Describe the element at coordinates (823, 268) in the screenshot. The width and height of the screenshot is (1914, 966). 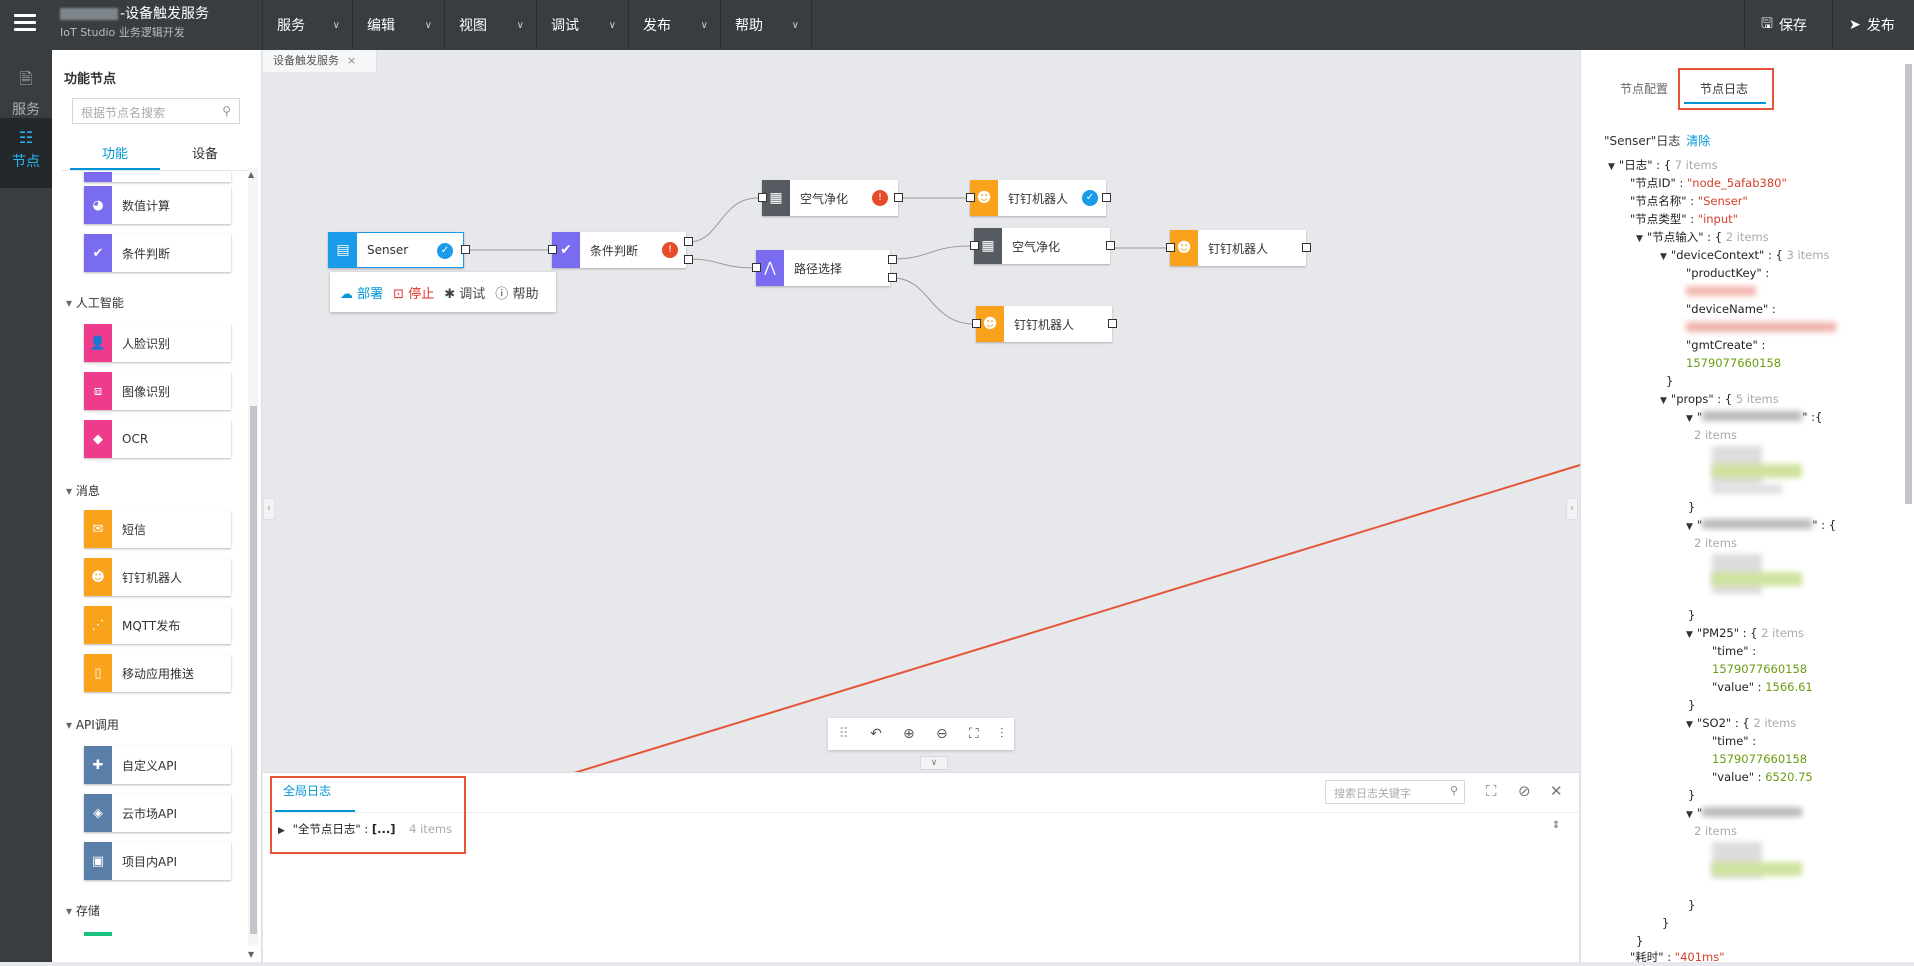
I see `canvas-node-path-select: ⋀ 路径选择` at that location.